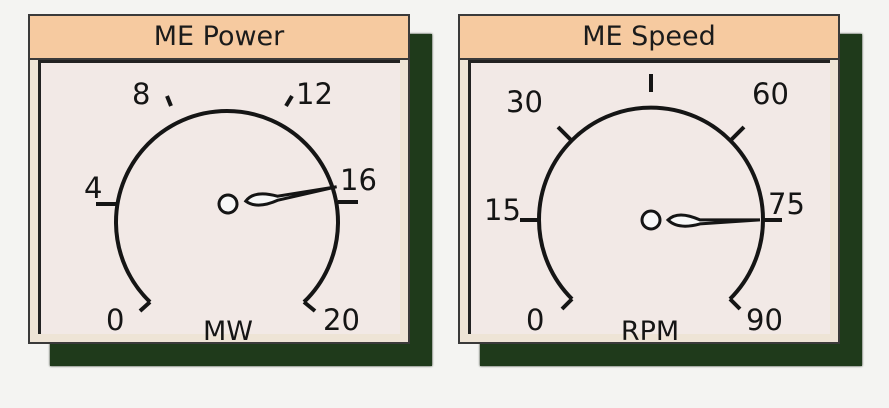 This screenshot has width=889, height=408. Describe the element at coordinates (502, 210) in the screenshot. I see `tick-label-15: 15` at that location.